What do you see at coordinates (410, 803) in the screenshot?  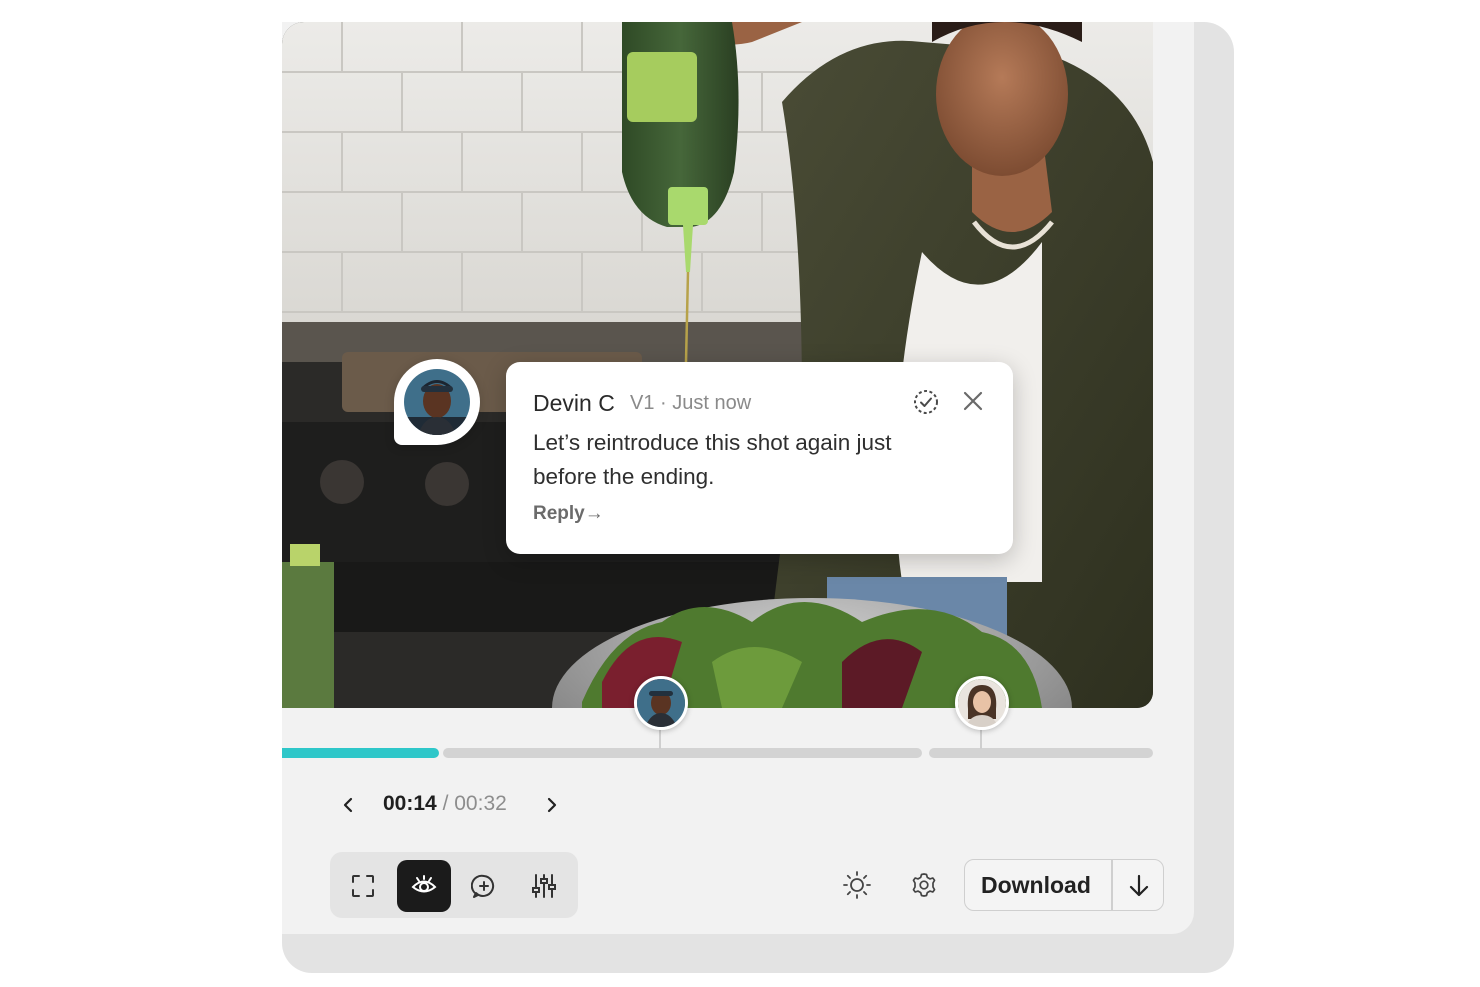 I see `current-time: 00:14` at bounding box center [410, 803].